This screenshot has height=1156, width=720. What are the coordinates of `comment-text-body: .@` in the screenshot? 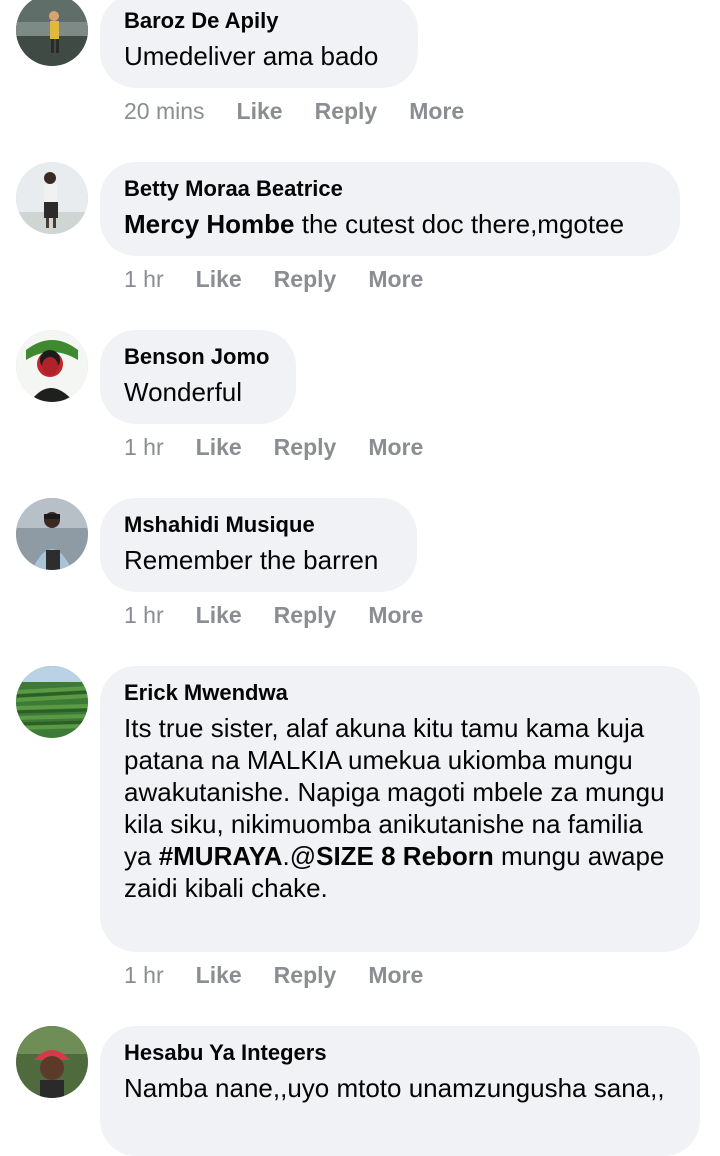 It's located at (299, 856).